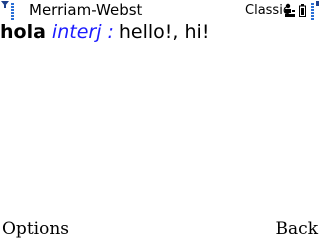  I want to click on signal-strength-icon, so click(7, 10).